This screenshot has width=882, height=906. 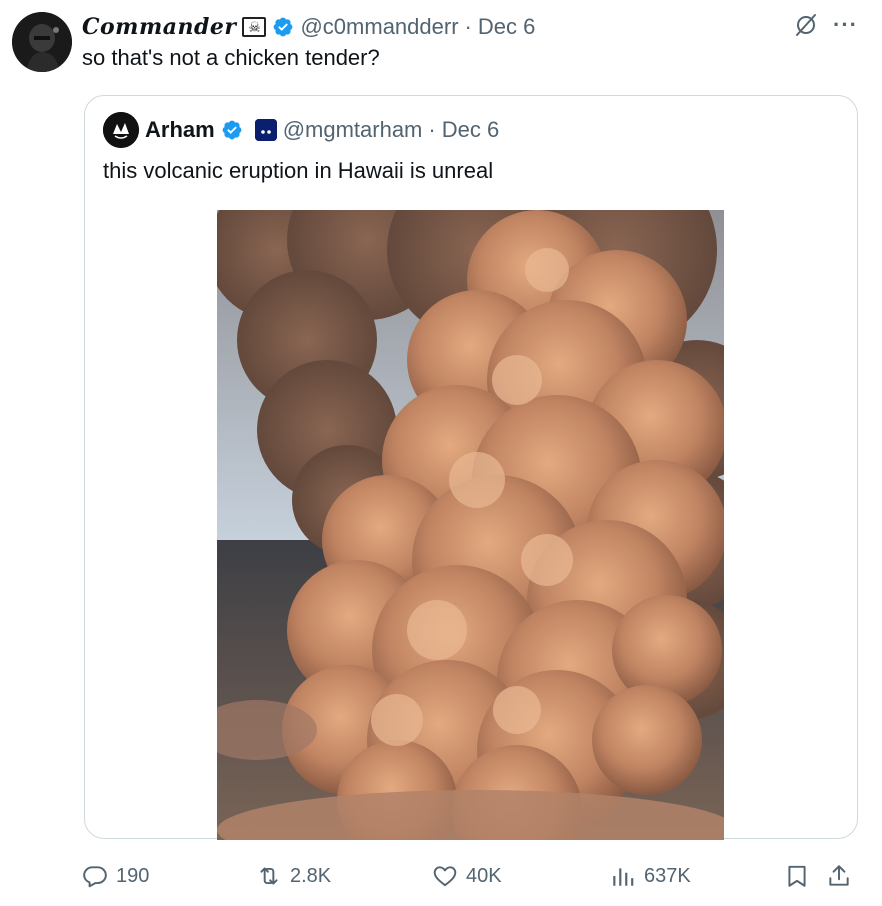 I want to click on skull-badge-icon: ☠, so click(x=254, y=27).